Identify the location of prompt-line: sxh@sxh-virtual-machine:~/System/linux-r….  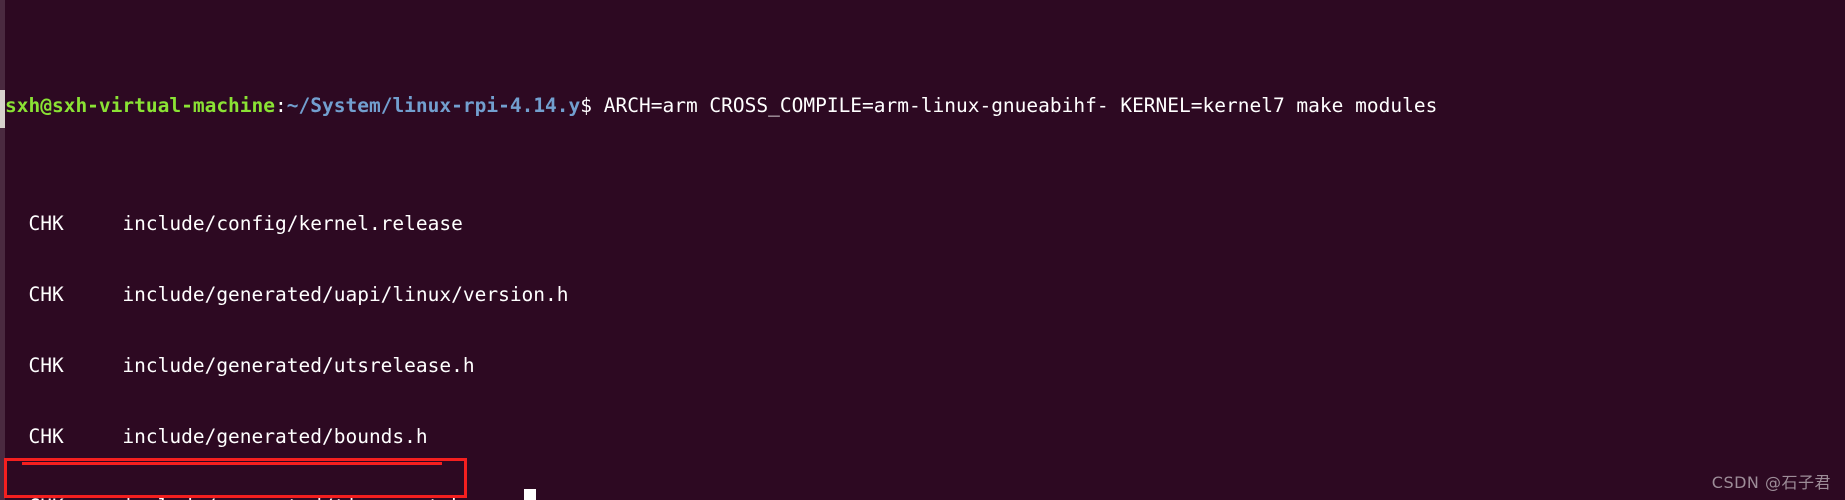
(922, 106).